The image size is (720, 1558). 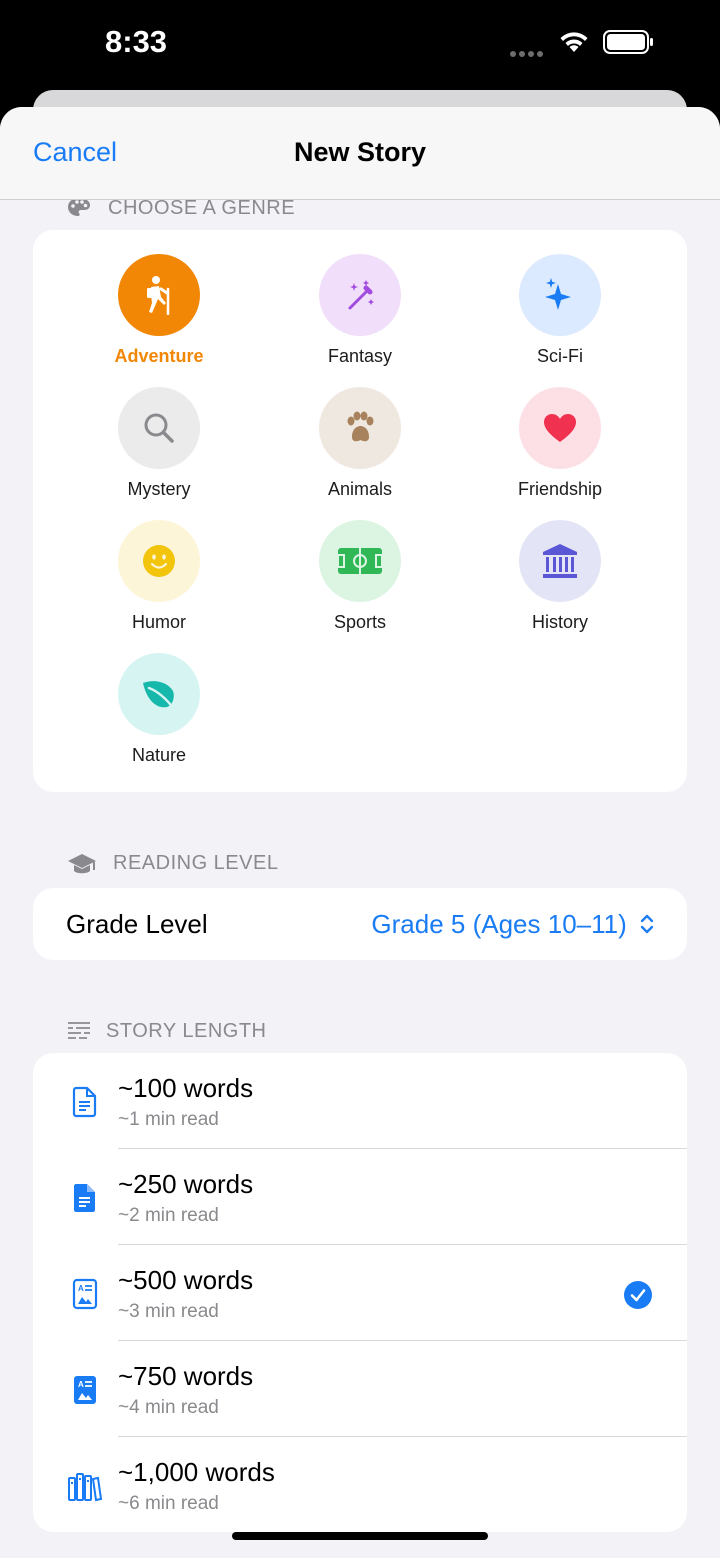 I want to click on doc-richtext-outline-icon: A, so click(x=85, y=1294).